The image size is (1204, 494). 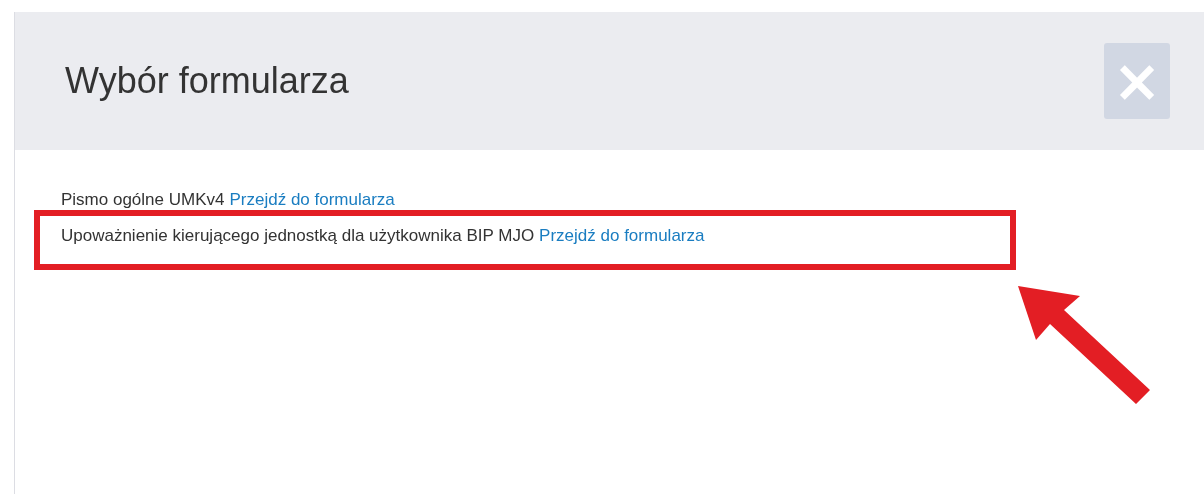 I want to click on form-name: Pismo ogólne UMKv4, so click(x=143, y=200).